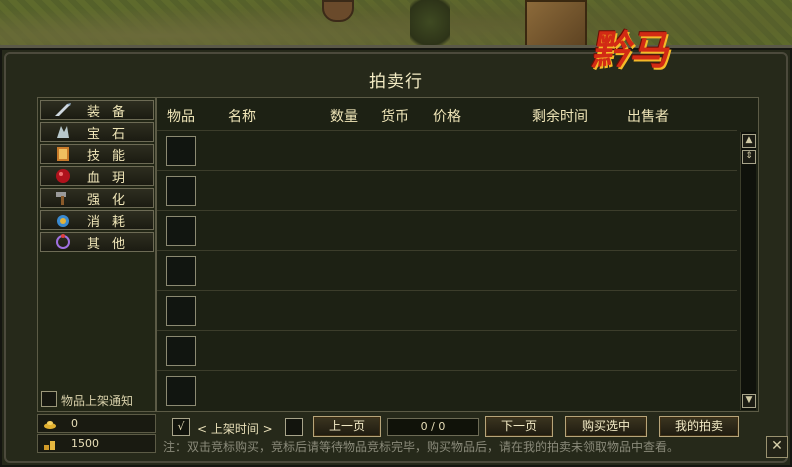 The image size is (792, 467). What do you see at coordinates (347, 426) in the screenshot?
I see `prev-page-button: 上一页` at bounding box center [347, 426].